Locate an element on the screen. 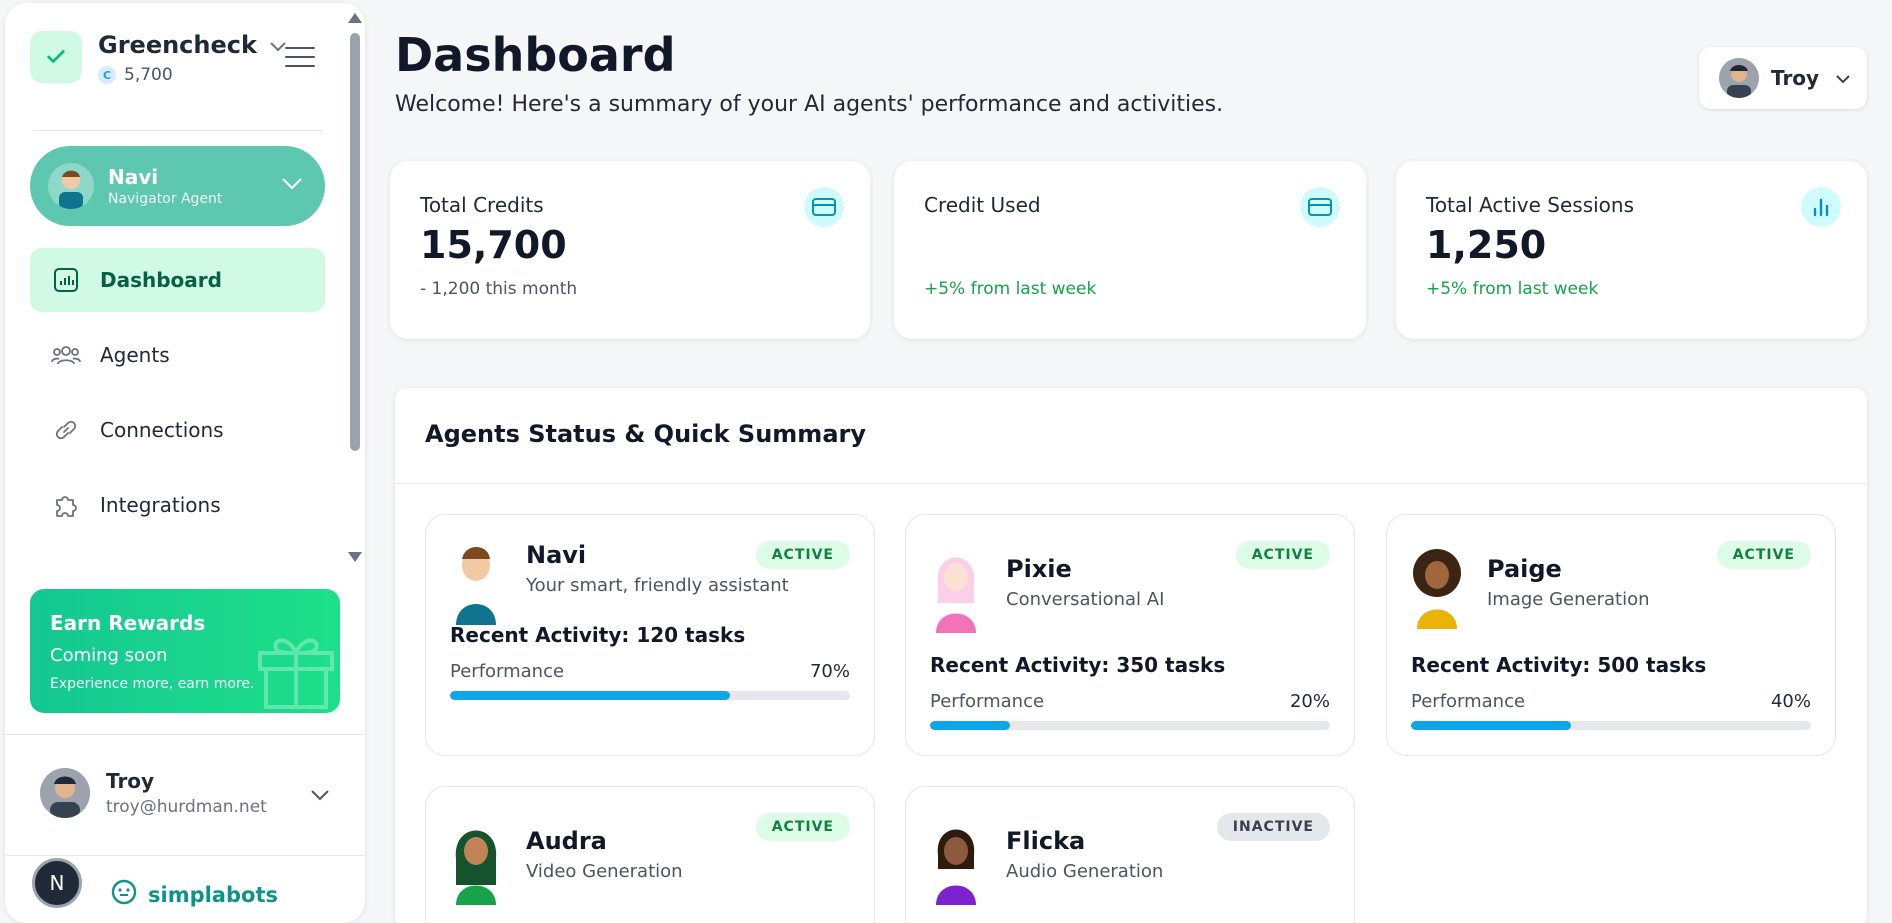 The height and width of the screenshot is (923, 1892). user-profile: Troy troy@hurdman.net is located at coordinates (153, 793).